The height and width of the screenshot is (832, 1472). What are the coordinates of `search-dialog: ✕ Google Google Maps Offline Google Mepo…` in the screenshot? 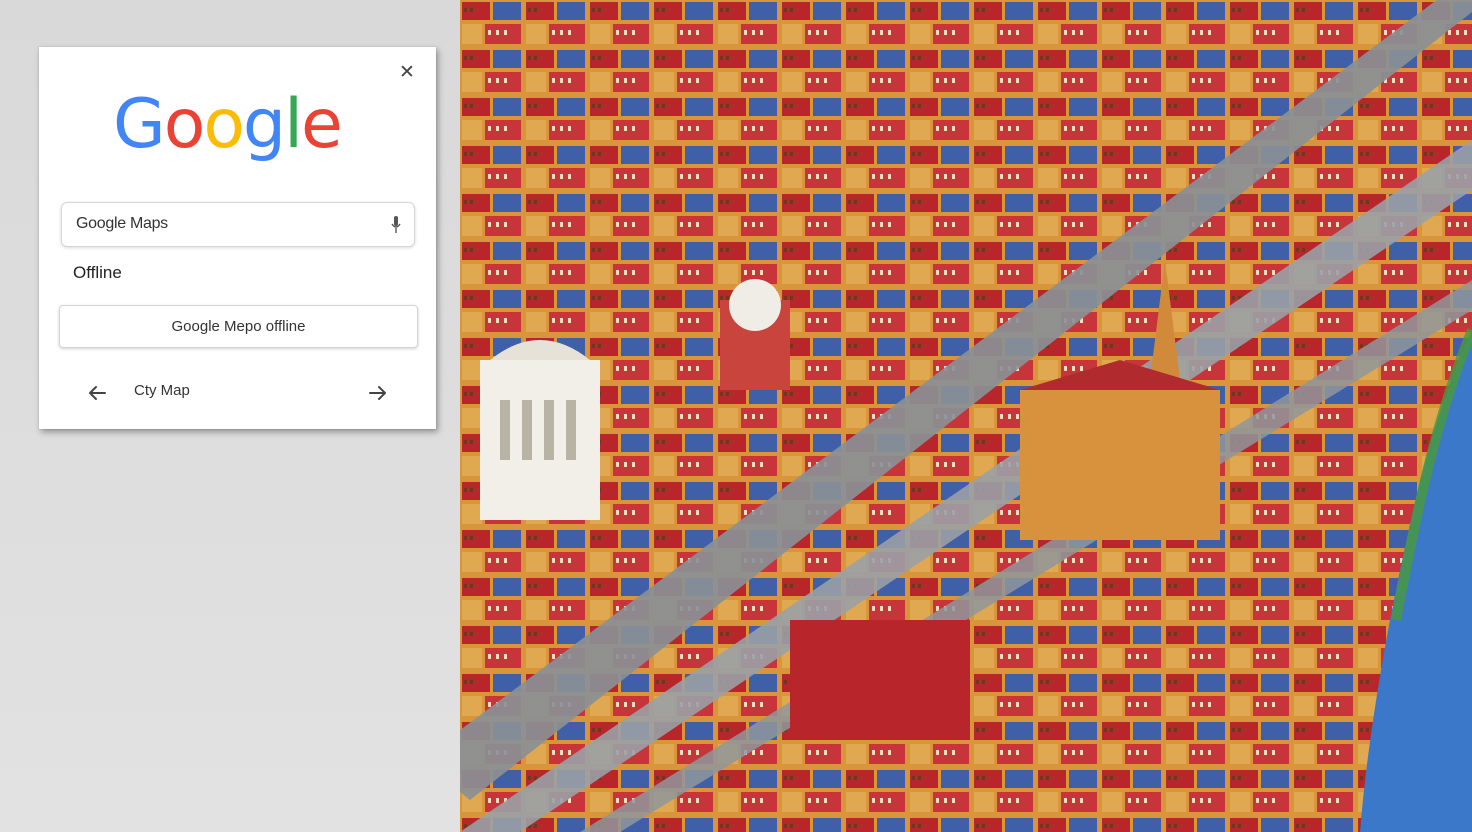 It's located at (237, 238).